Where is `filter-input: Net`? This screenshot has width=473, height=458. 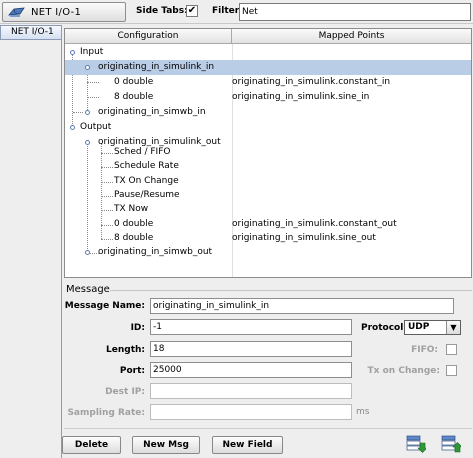
filter-input: Net is located at coordinates (355, 12).